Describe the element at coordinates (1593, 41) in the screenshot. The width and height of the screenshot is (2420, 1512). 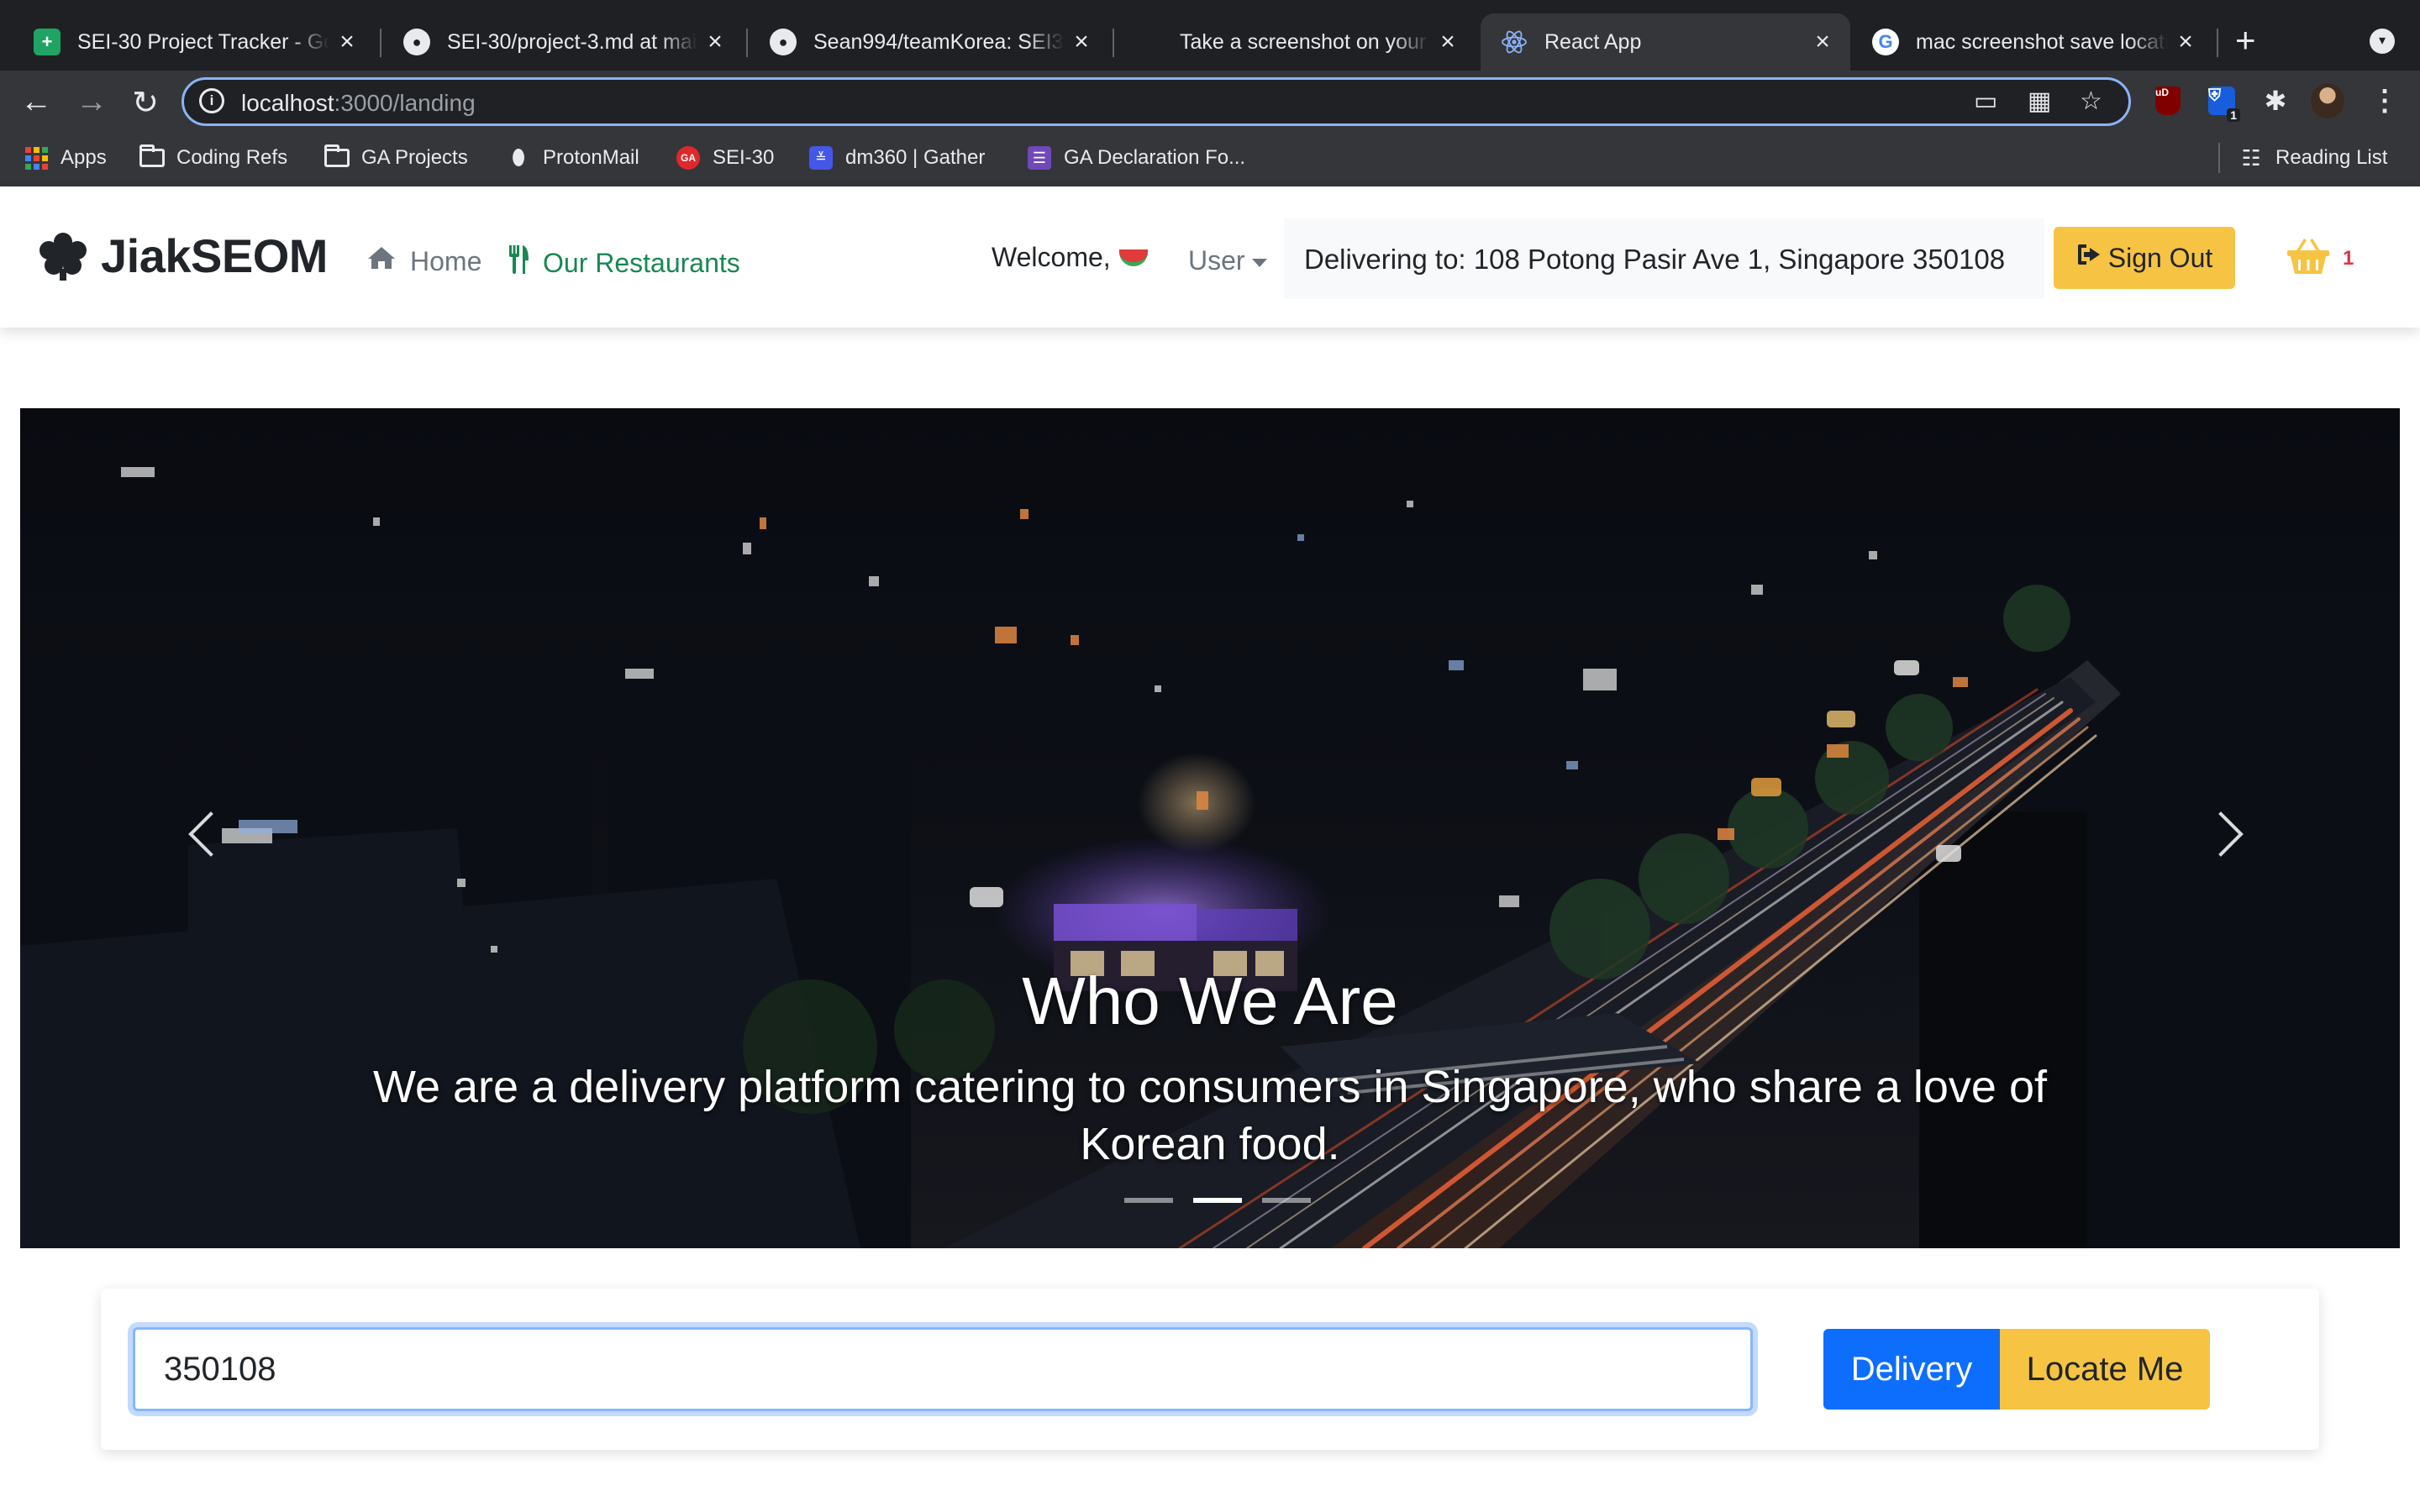
I see `tab-title: React App` at that location.